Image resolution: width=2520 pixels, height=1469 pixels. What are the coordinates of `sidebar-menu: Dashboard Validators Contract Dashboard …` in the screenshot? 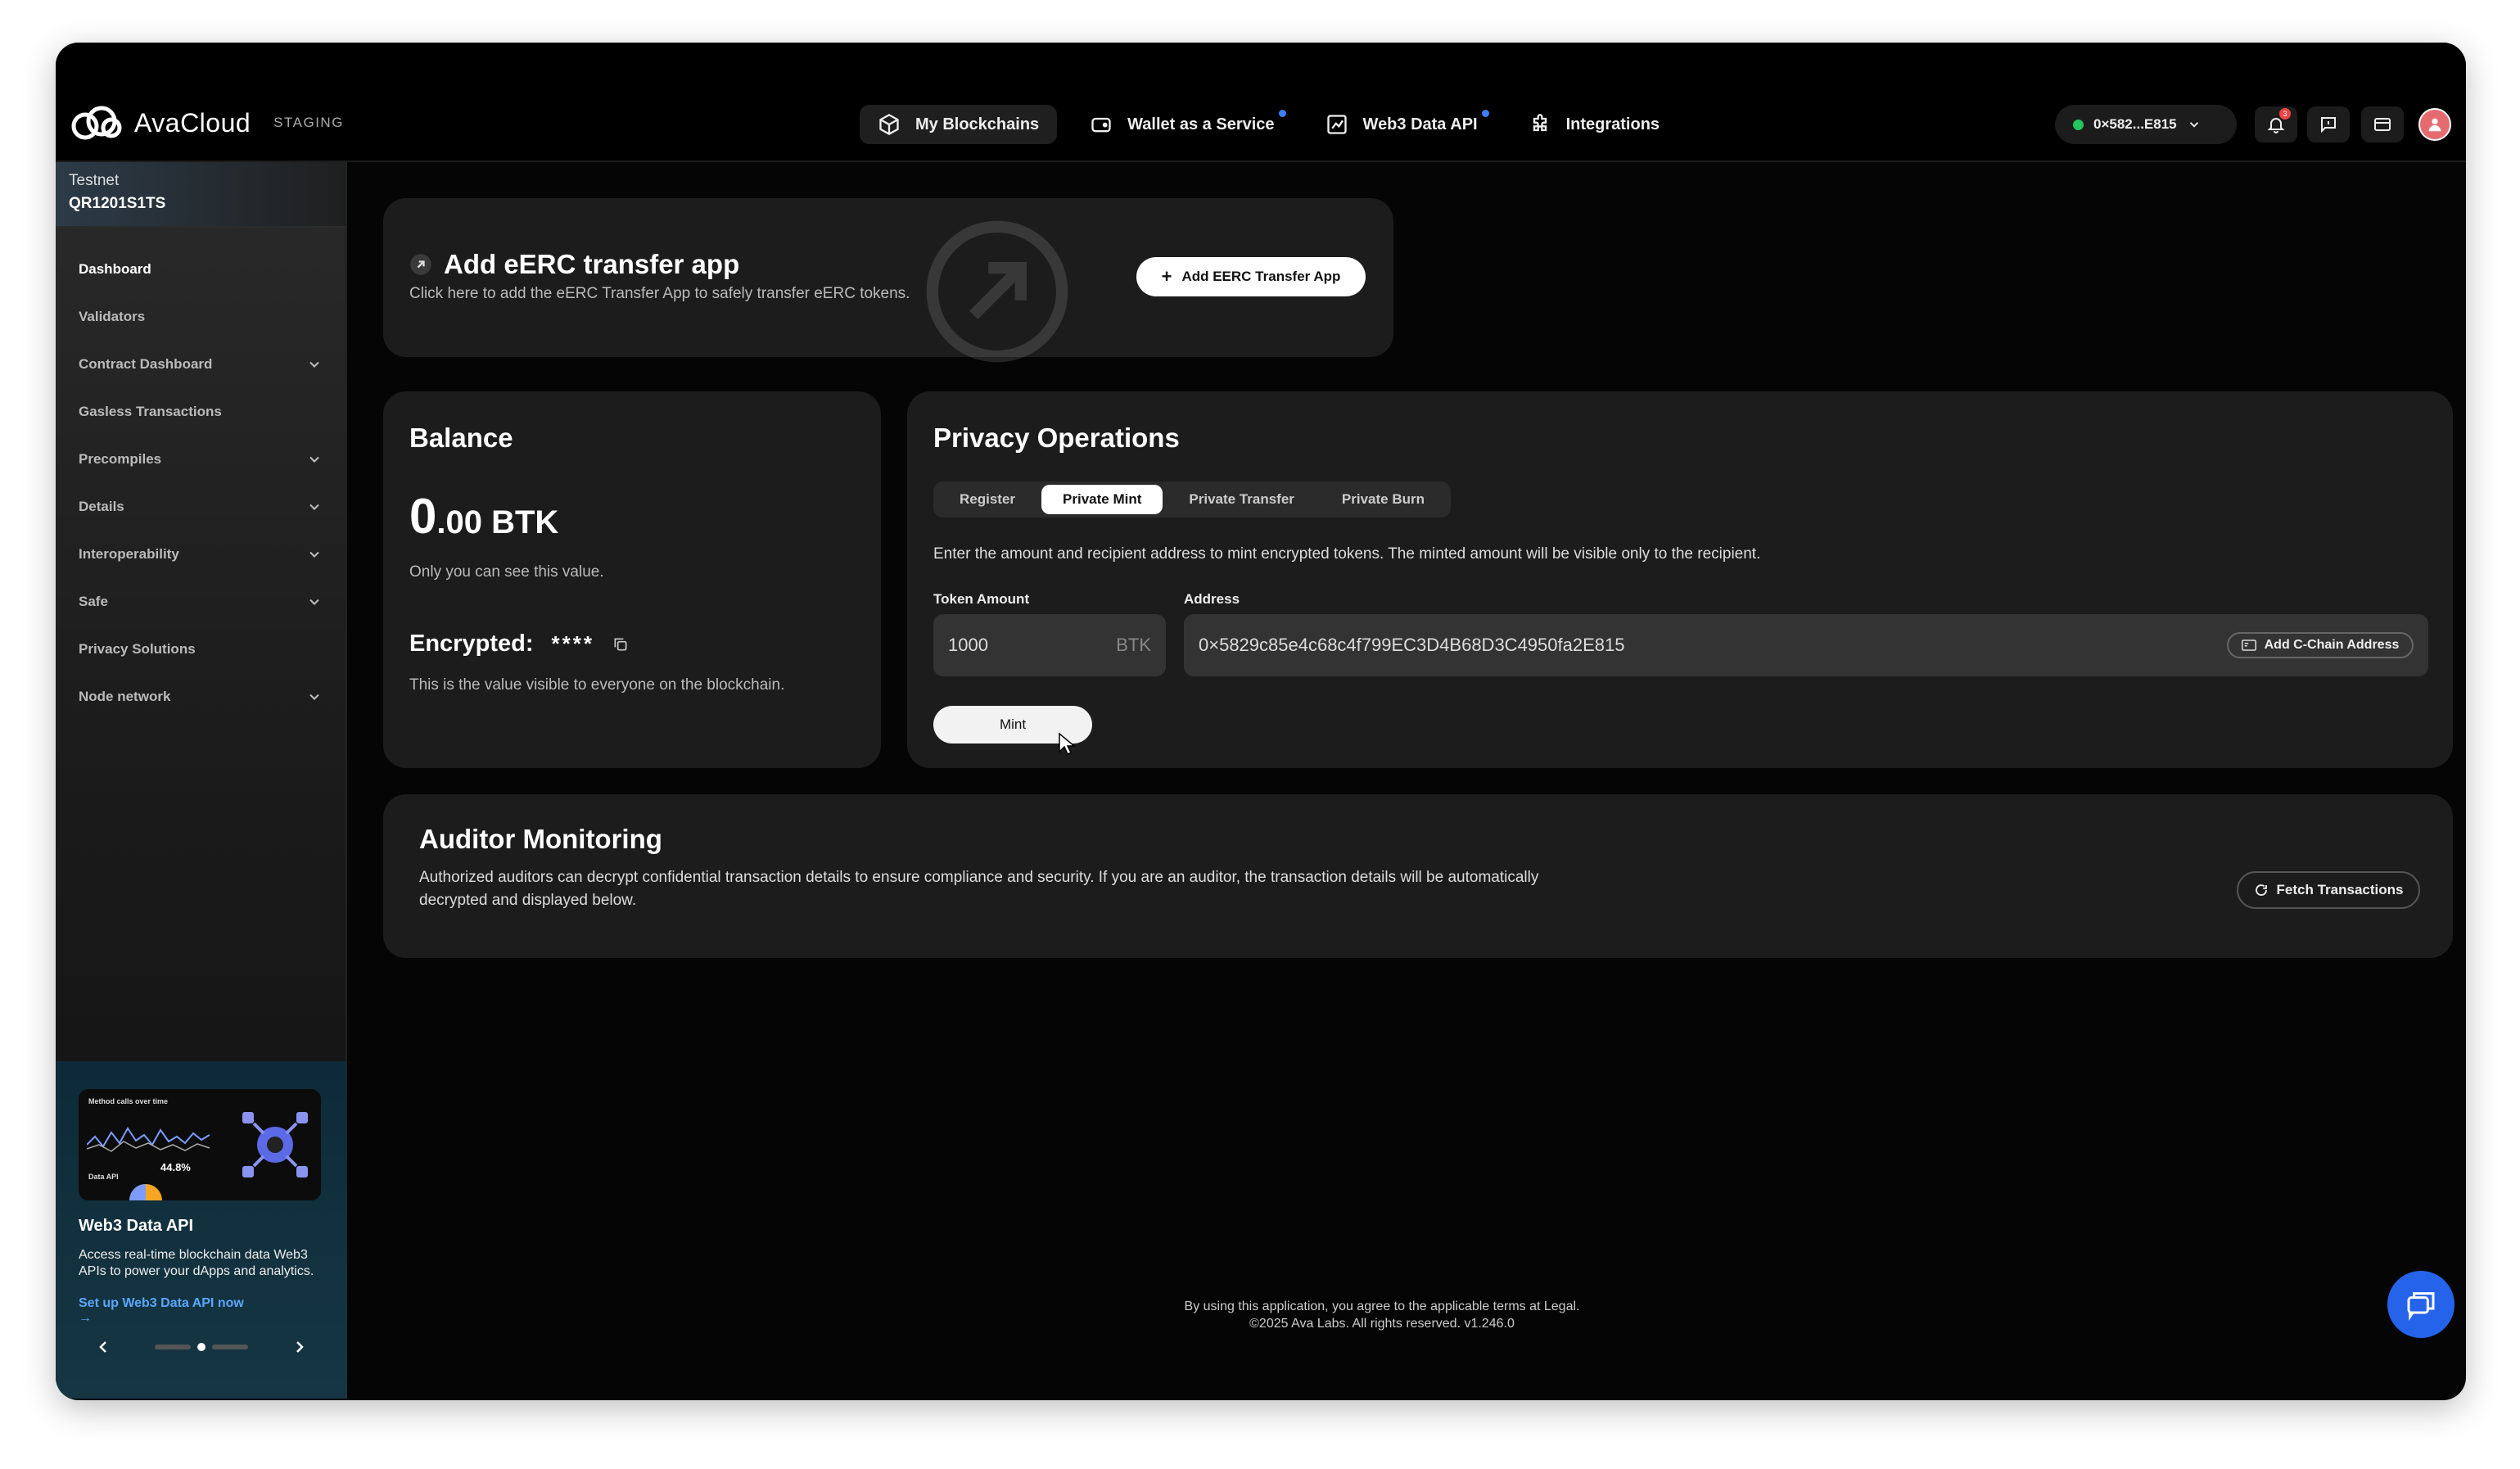 It's located at (200, 483).